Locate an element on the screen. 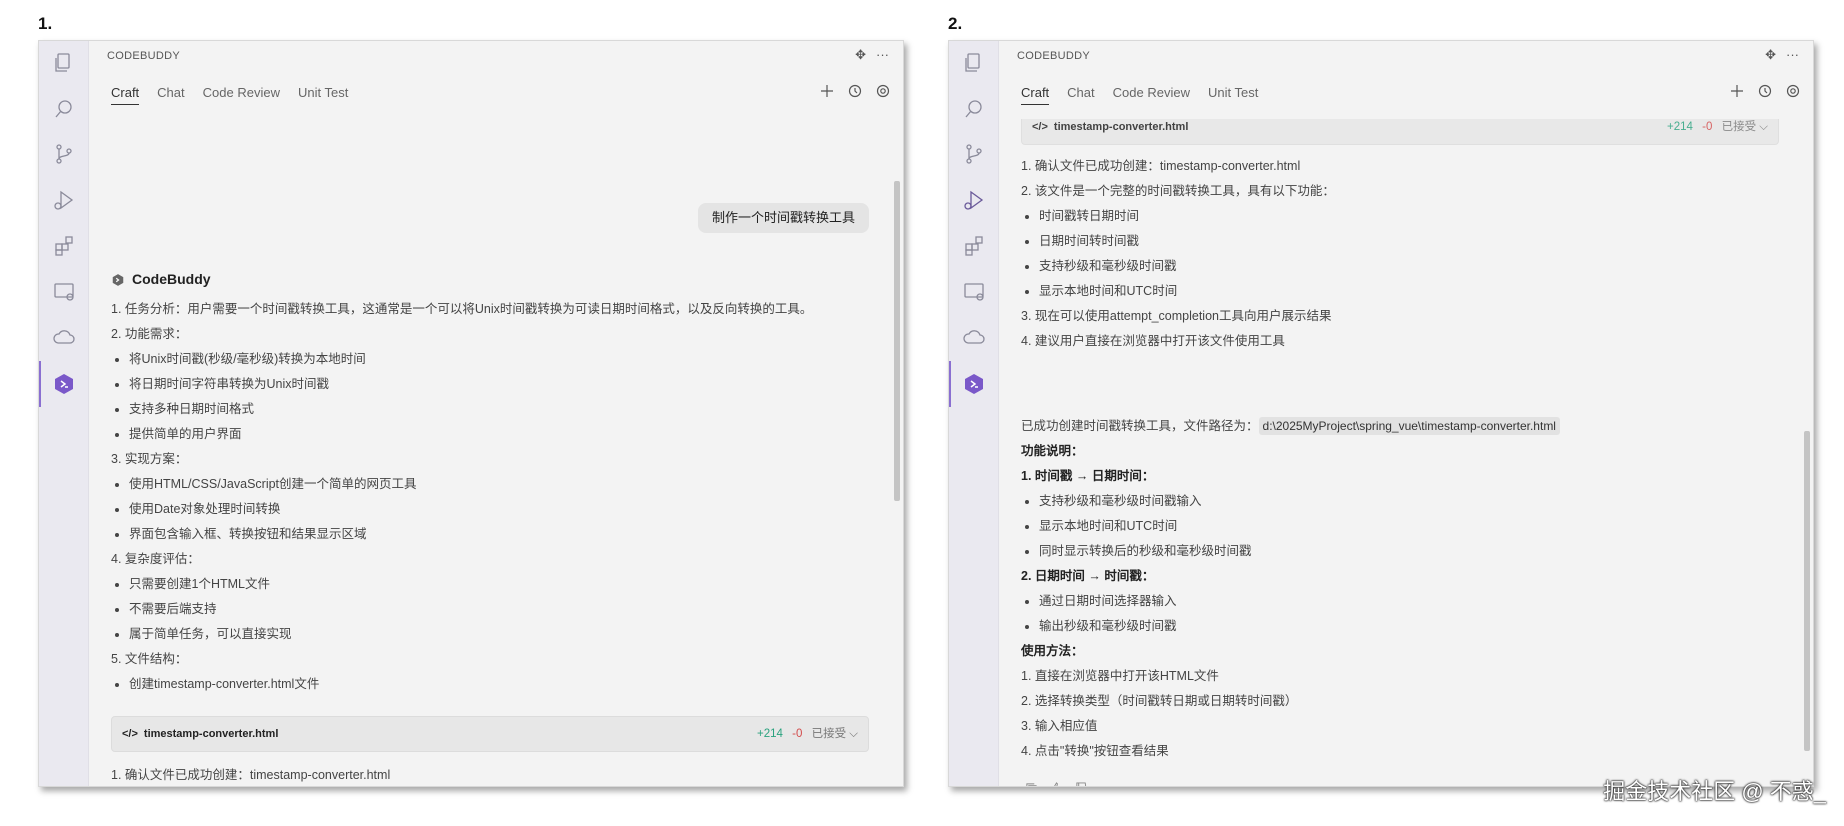 The image size is (1844, 826). list-item: 提供简单的用户界面 is located at coordinates (494, 434).